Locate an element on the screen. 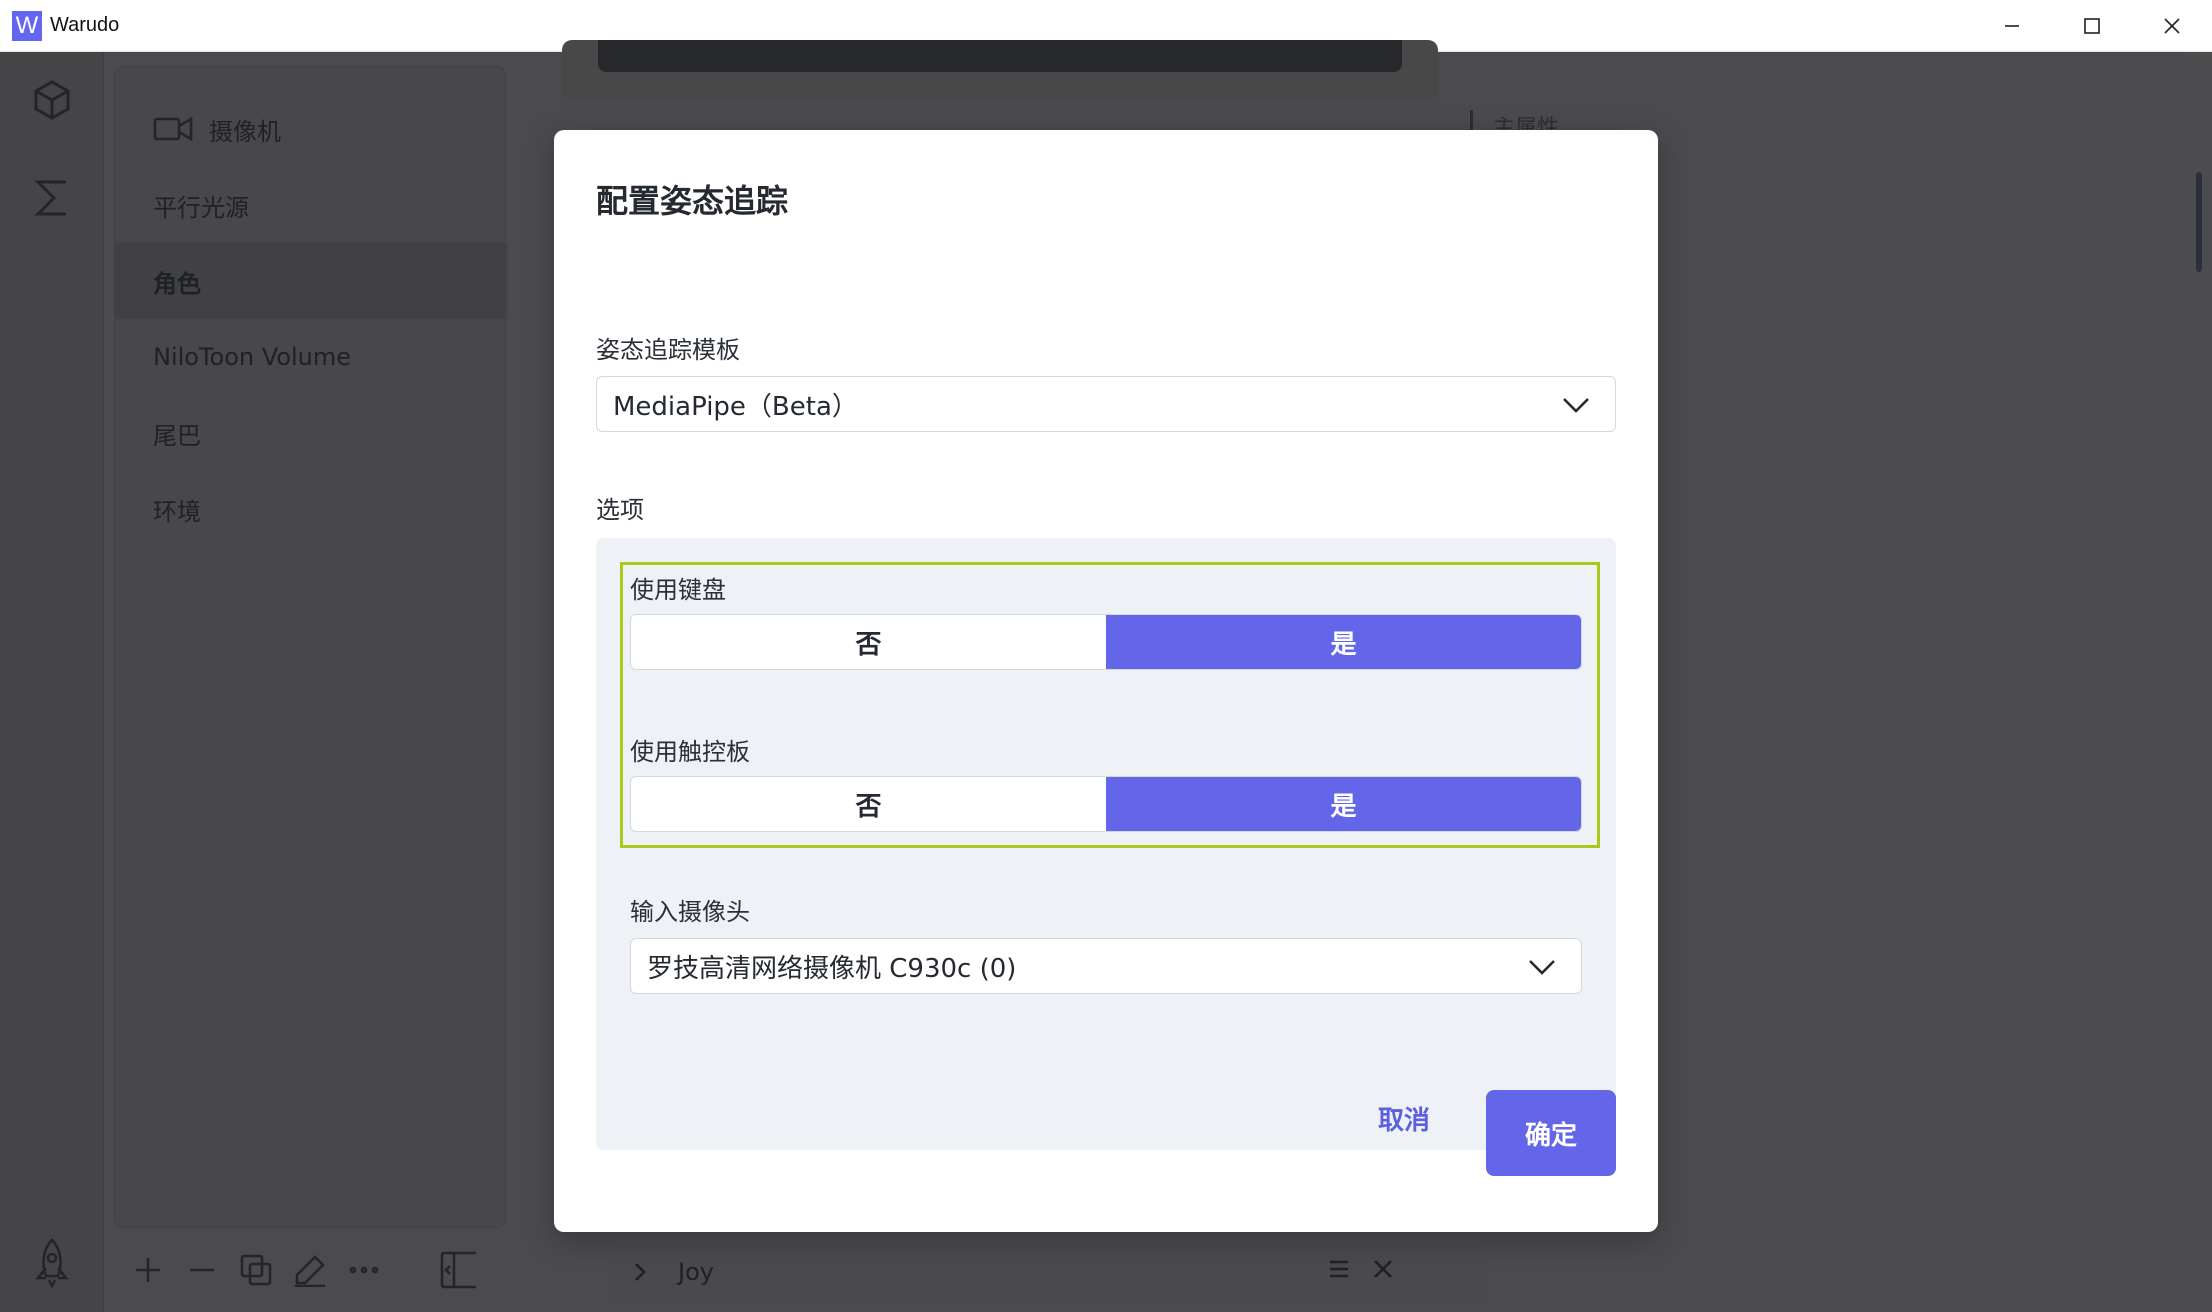 The image size is (2212, 1312). cube-icon is located at coordinates (52, 100).